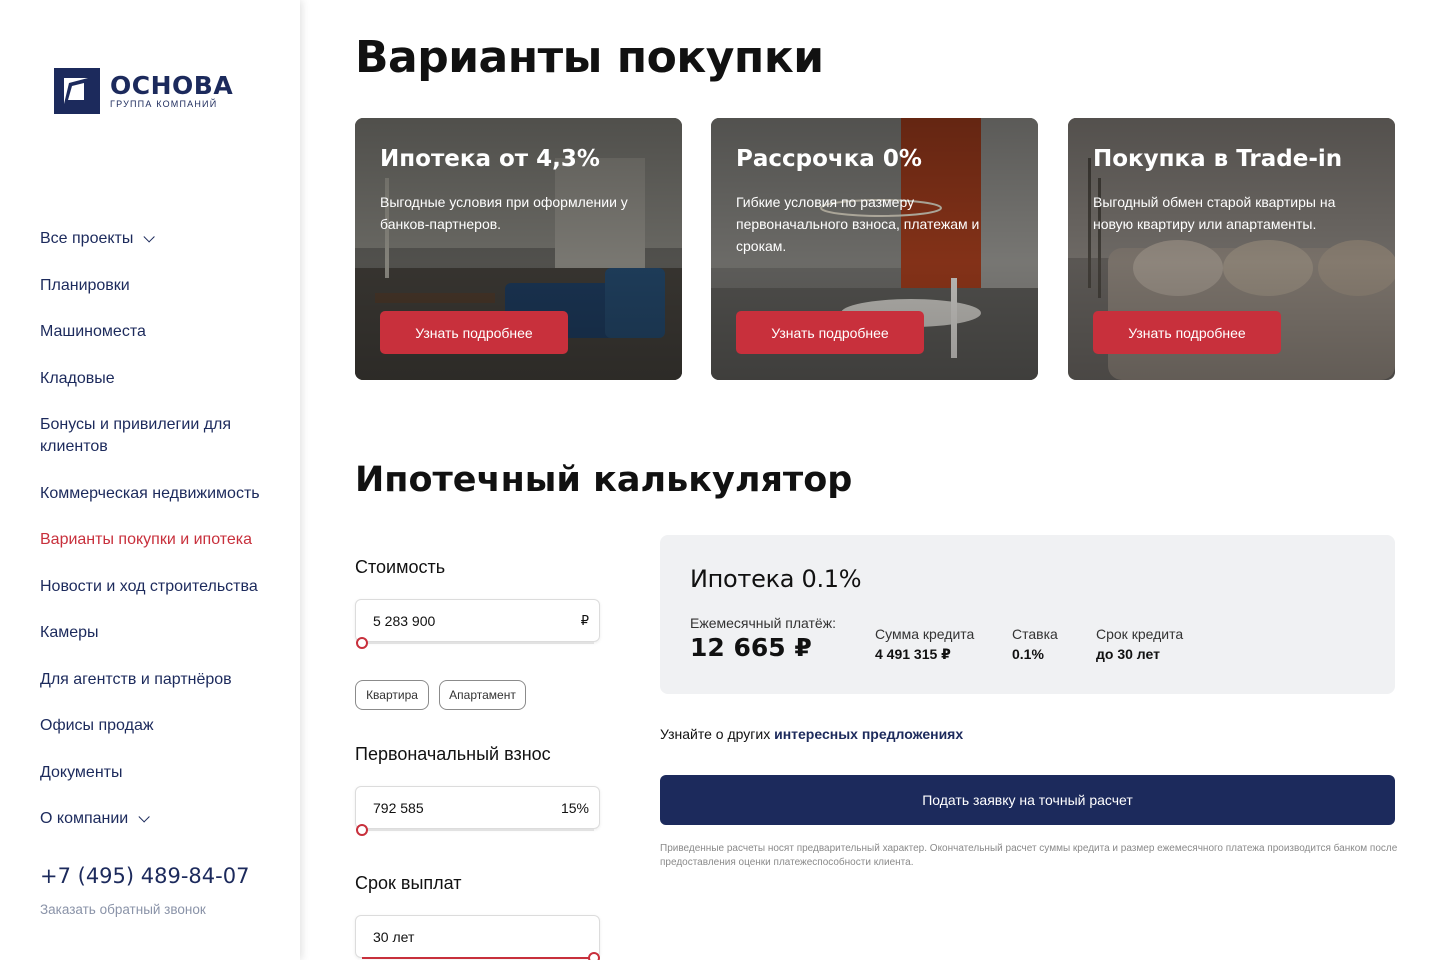 This screenshot has width=1440, height=960. I want to click on sidebar-item-commercial: Коммерческая недвижимость, so click(160, 494).